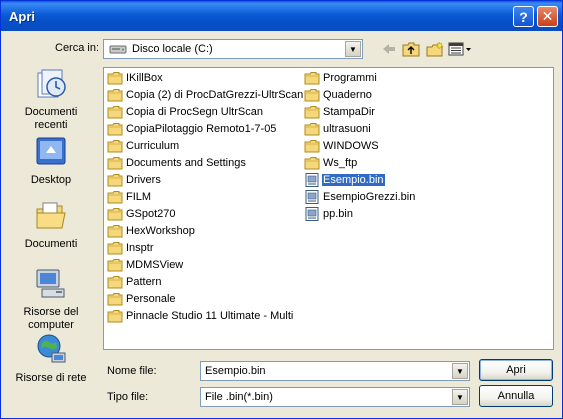 Image resolution: width=563 pixels, height=419 pixels. Describe the element at coordinates (51, 299) in the screenshot. I see `place-my-computer: Risorse del computer` at that location.